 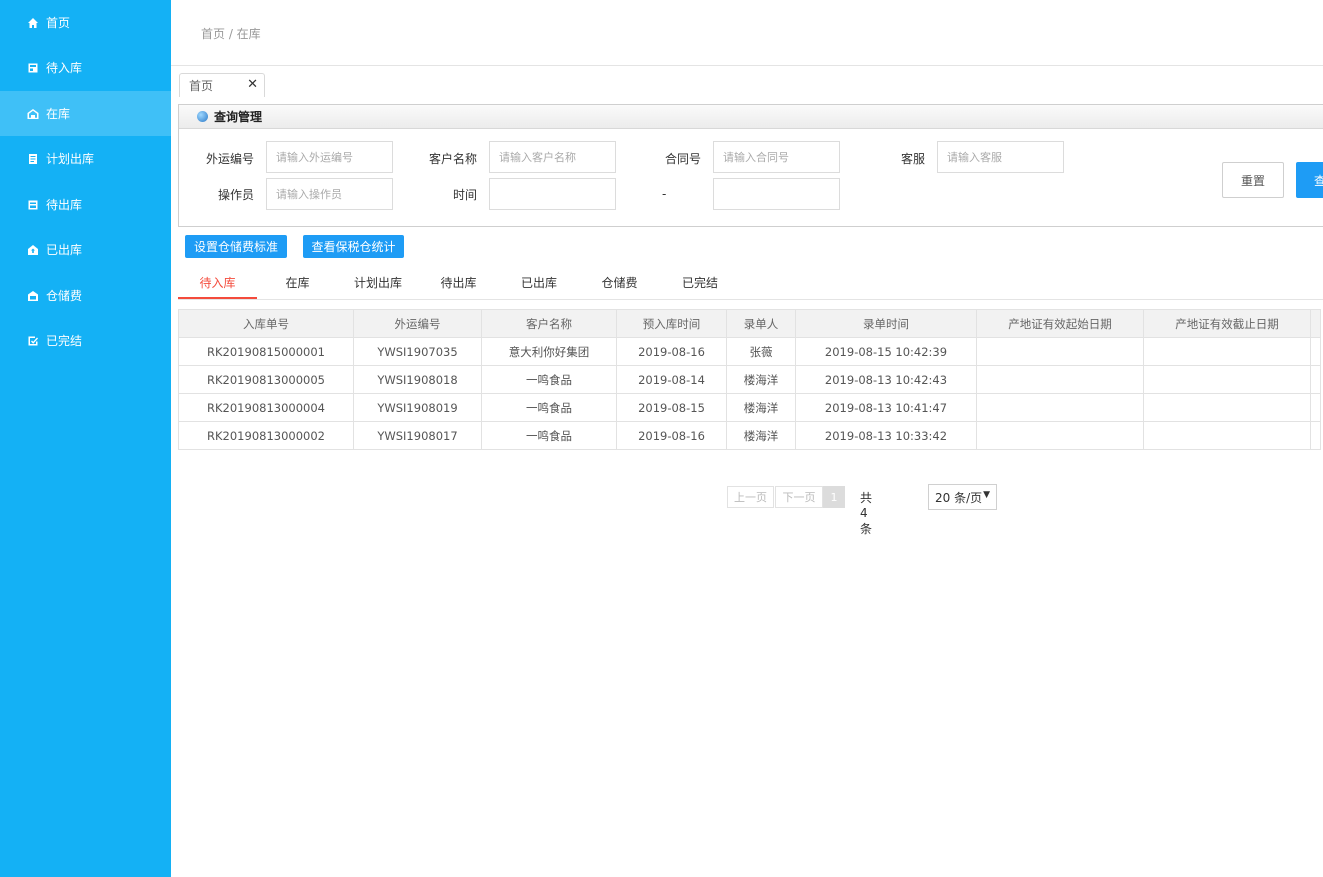 I want to click on column-header: 外运编号, so click(x=417, y=323).